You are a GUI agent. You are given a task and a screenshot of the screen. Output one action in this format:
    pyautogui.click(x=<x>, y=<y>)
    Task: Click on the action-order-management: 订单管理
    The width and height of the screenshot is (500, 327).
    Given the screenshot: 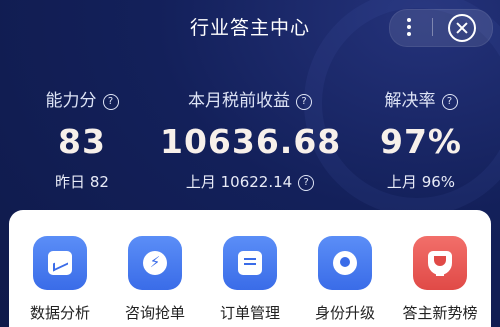 What is the action you would take?
    pyautogui.click(x=250, y=279)
    